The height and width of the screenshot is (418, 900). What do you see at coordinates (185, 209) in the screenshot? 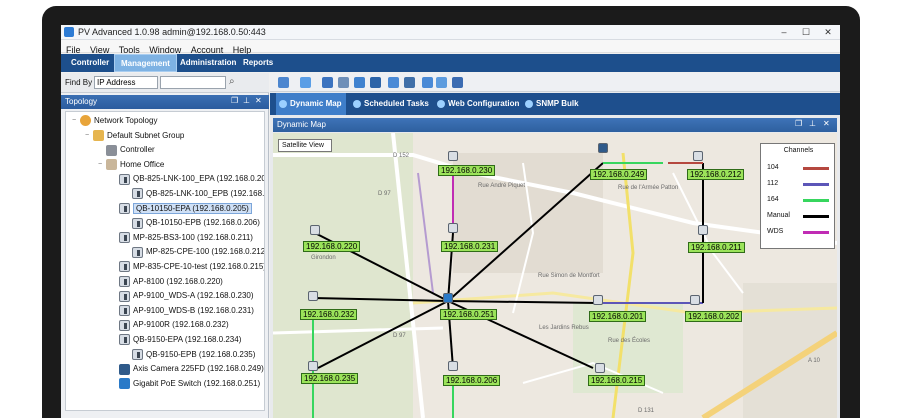
I see `tree-node: QB-10150-EPA (192.168.0.205)` at bounding box center [185, 209].